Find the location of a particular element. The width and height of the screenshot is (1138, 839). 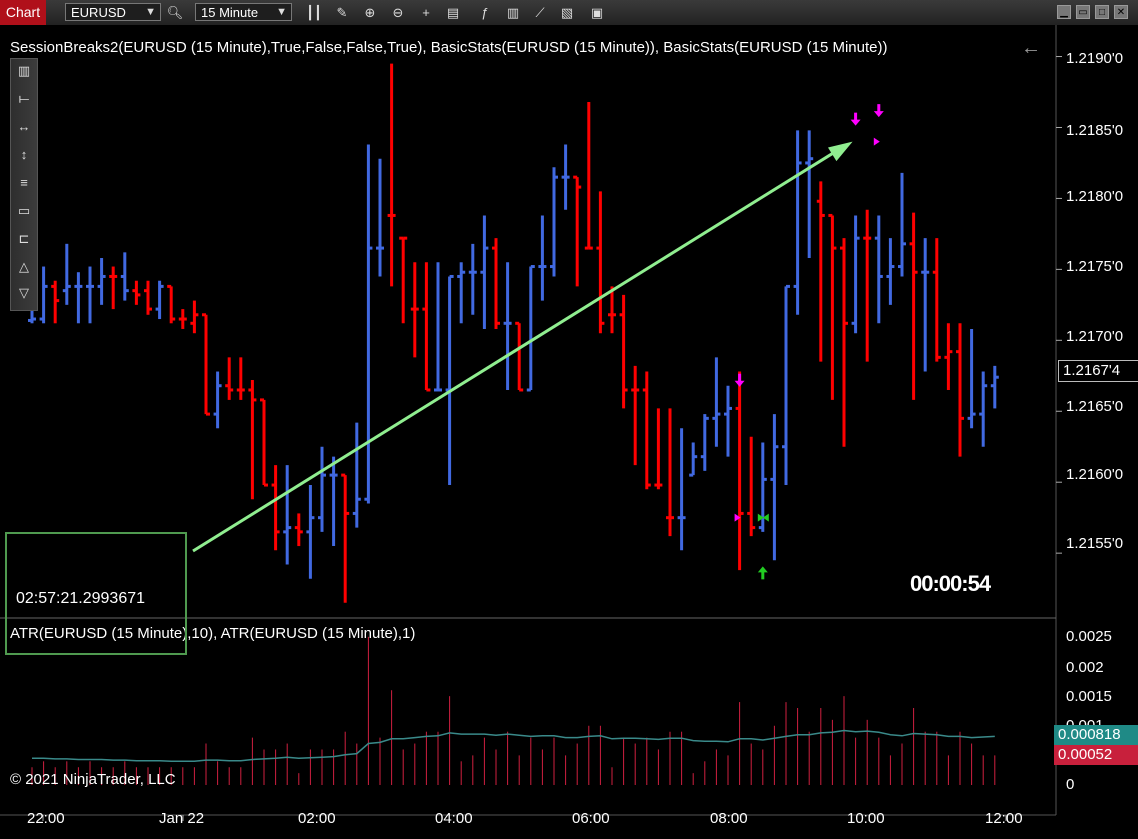

minimize-button: ▁ is located at coordinates (1064, 12).